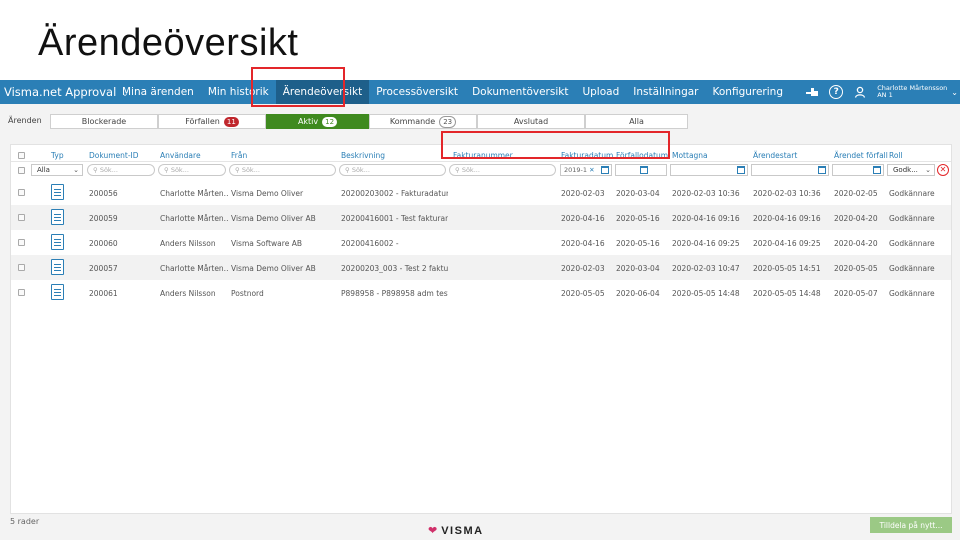 The height and width of the screenshot is (540, 960). What do you see at coordinates (273, 218) in the screenshot?
I see `cell-fran: Visma Demo Oliver AB` at bounding box center [273, 218].